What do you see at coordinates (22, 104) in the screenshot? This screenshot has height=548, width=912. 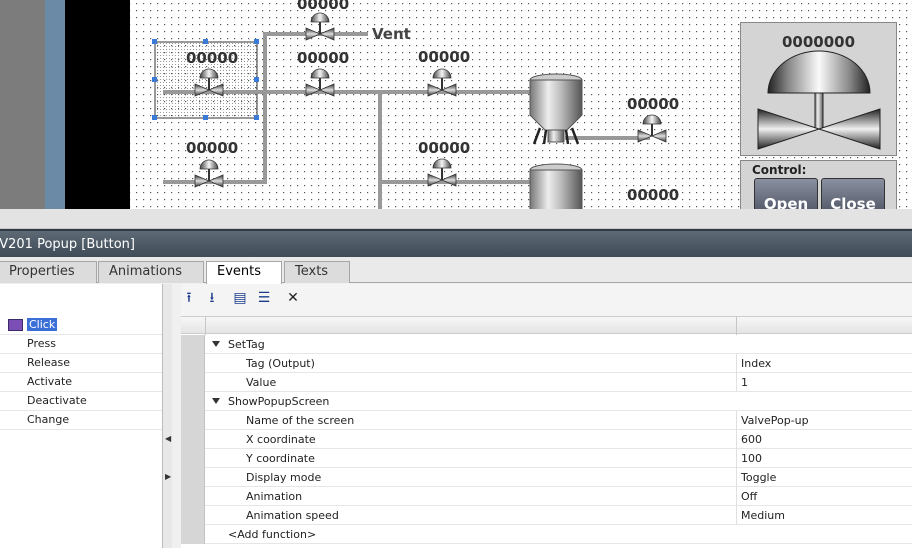 I see `left-gray-strip` at bounding box center [22, 104].